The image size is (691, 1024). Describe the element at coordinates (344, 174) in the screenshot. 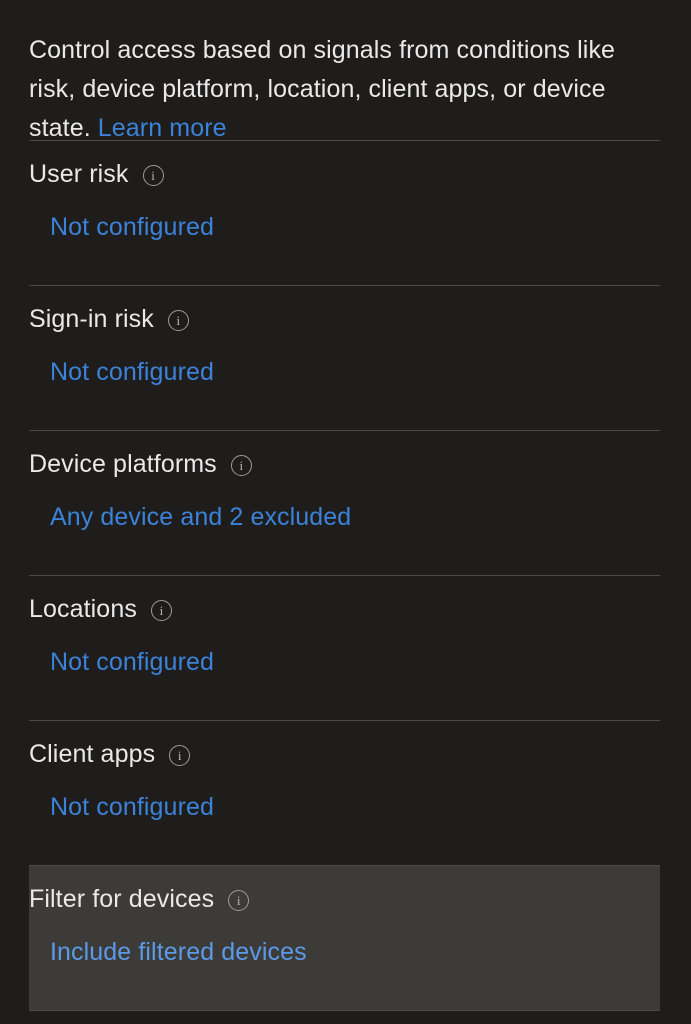

I see `section-header: User risk i` at that location.